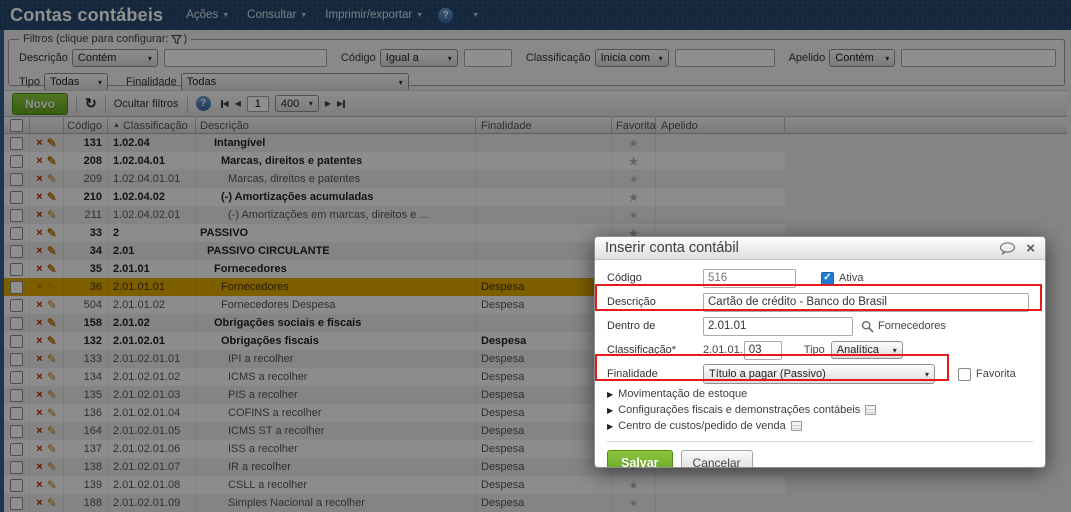  Describe the element at coordinates (624, 278) in the screenshot. I see `codigo-label: Código` at that location.